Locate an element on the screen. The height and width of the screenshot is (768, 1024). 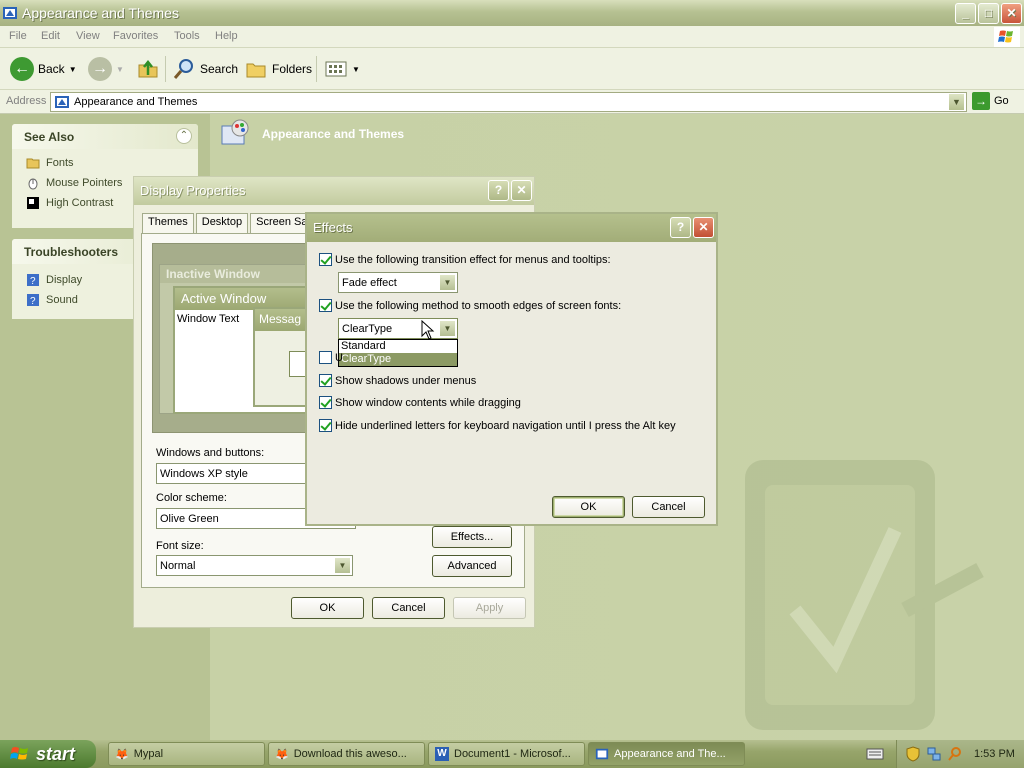
start-label: start is located at coordinates (56, 753).